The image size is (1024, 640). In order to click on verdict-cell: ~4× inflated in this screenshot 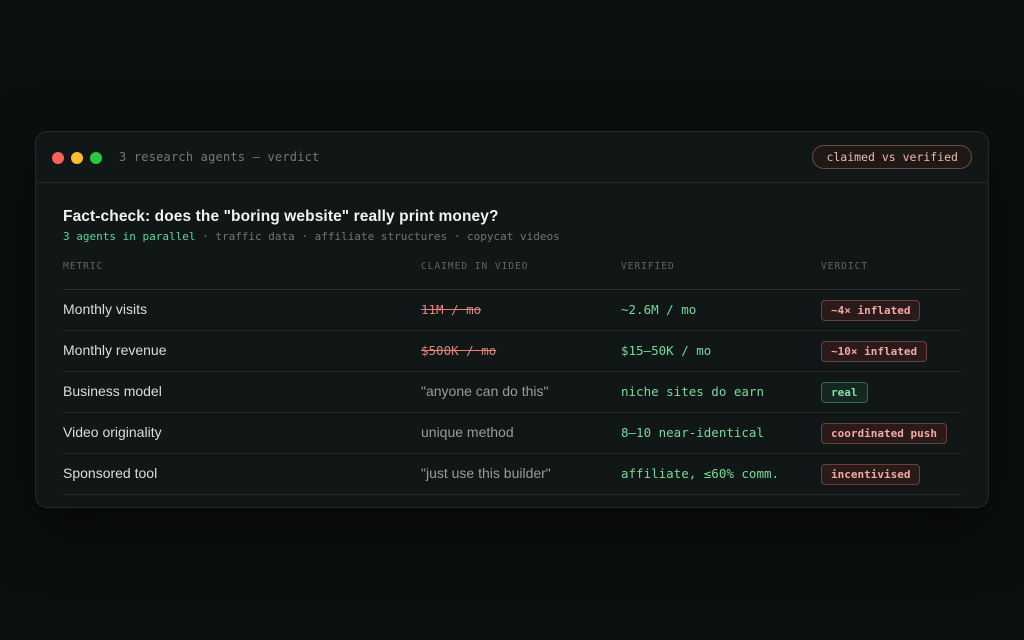, I will do `click(891, 310)`.